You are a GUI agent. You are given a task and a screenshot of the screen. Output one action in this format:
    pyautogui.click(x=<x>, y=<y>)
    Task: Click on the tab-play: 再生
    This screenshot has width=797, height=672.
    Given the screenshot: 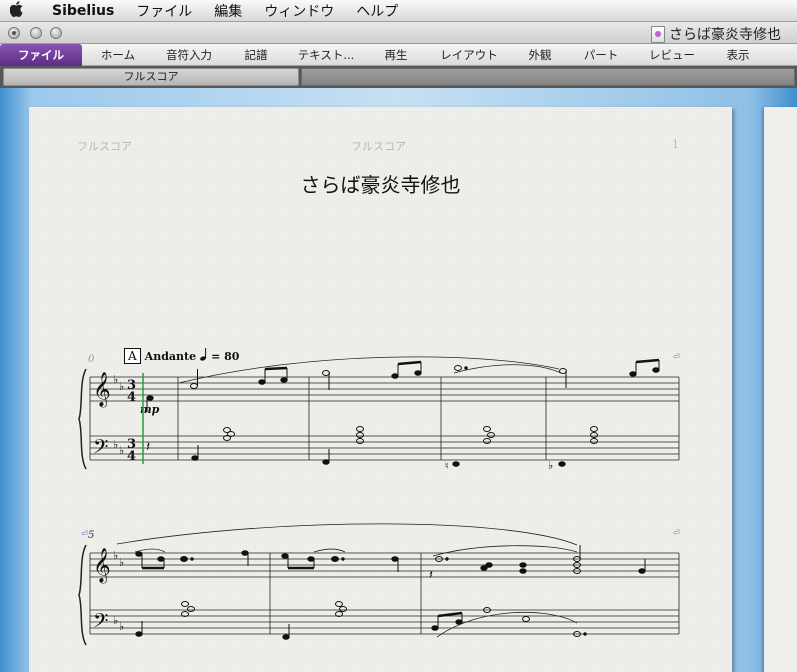 What is the action you would take?
    pyautogui.click(x=396, y=55)
    